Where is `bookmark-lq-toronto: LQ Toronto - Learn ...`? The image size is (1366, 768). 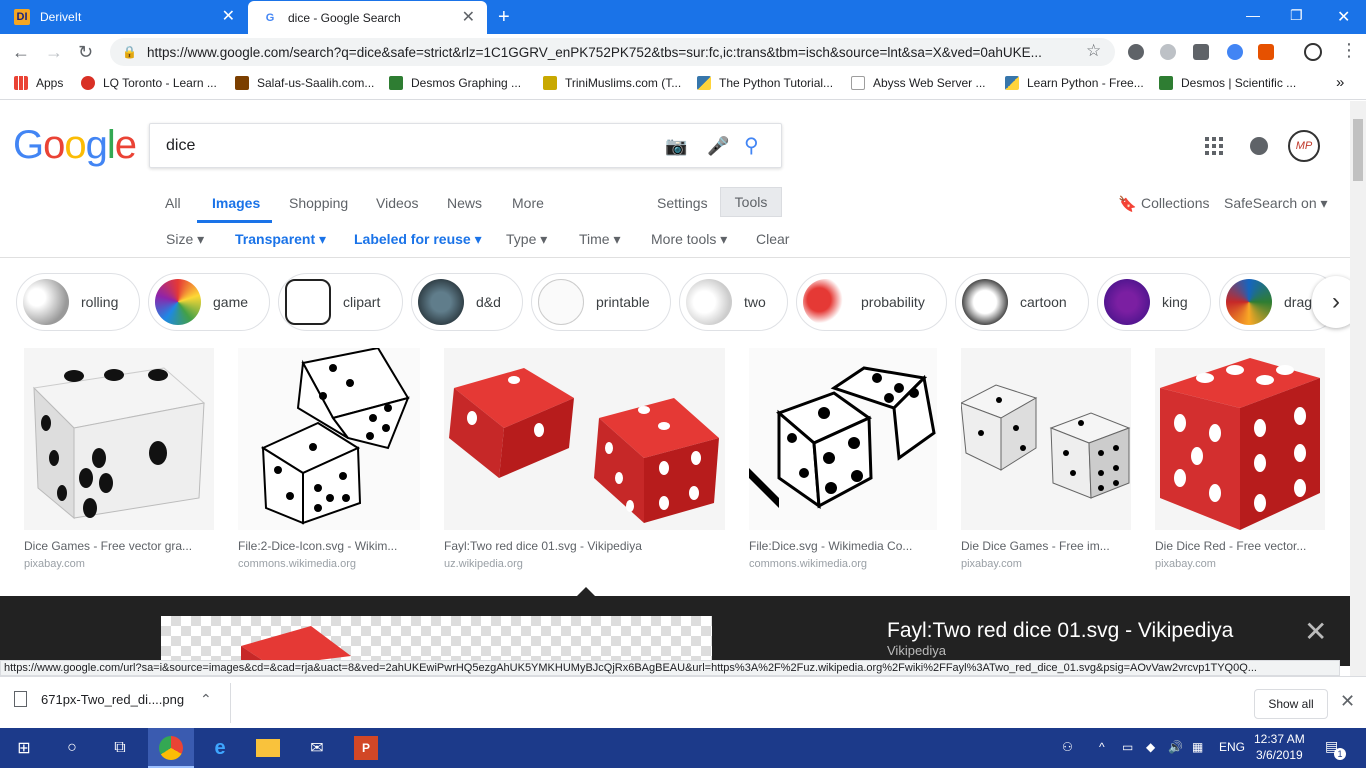
bookmark-lq-toronto: LQ Toronto - Learn ... is located at coordinates (149, 83).